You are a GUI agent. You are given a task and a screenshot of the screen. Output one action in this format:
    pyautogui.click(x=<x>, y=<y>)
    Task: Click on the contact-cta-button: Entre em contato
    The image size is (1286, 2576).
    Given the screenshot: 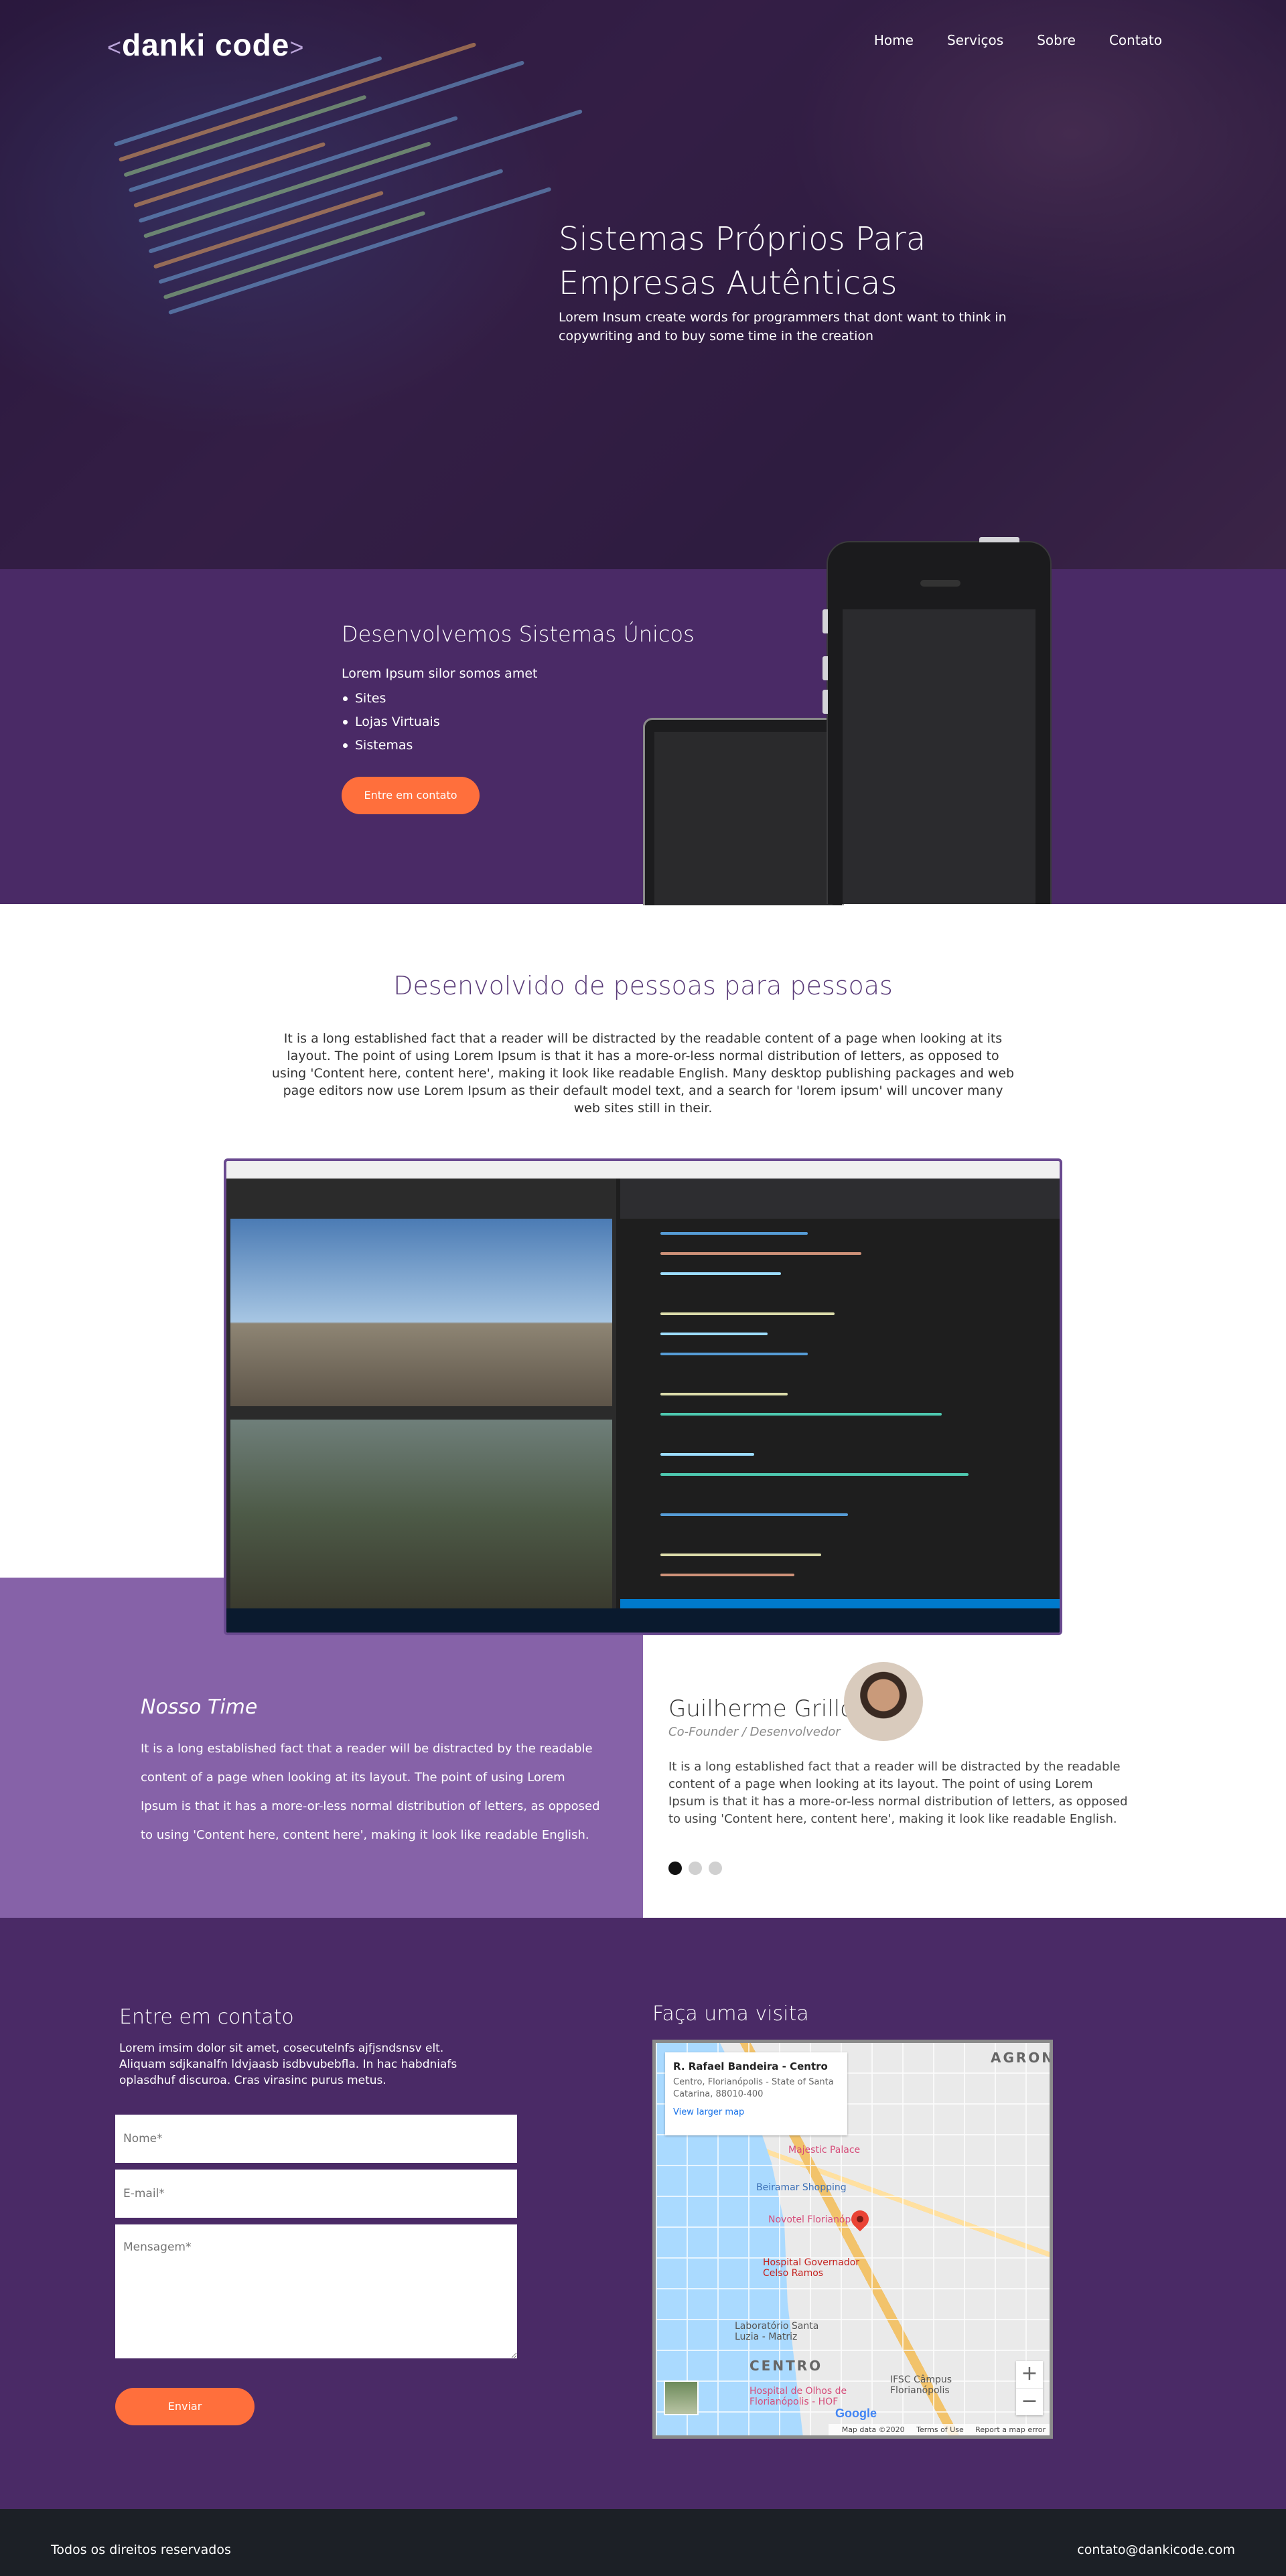 What is the action you would take?
    pyautogui.click(x=411, y=795)
    